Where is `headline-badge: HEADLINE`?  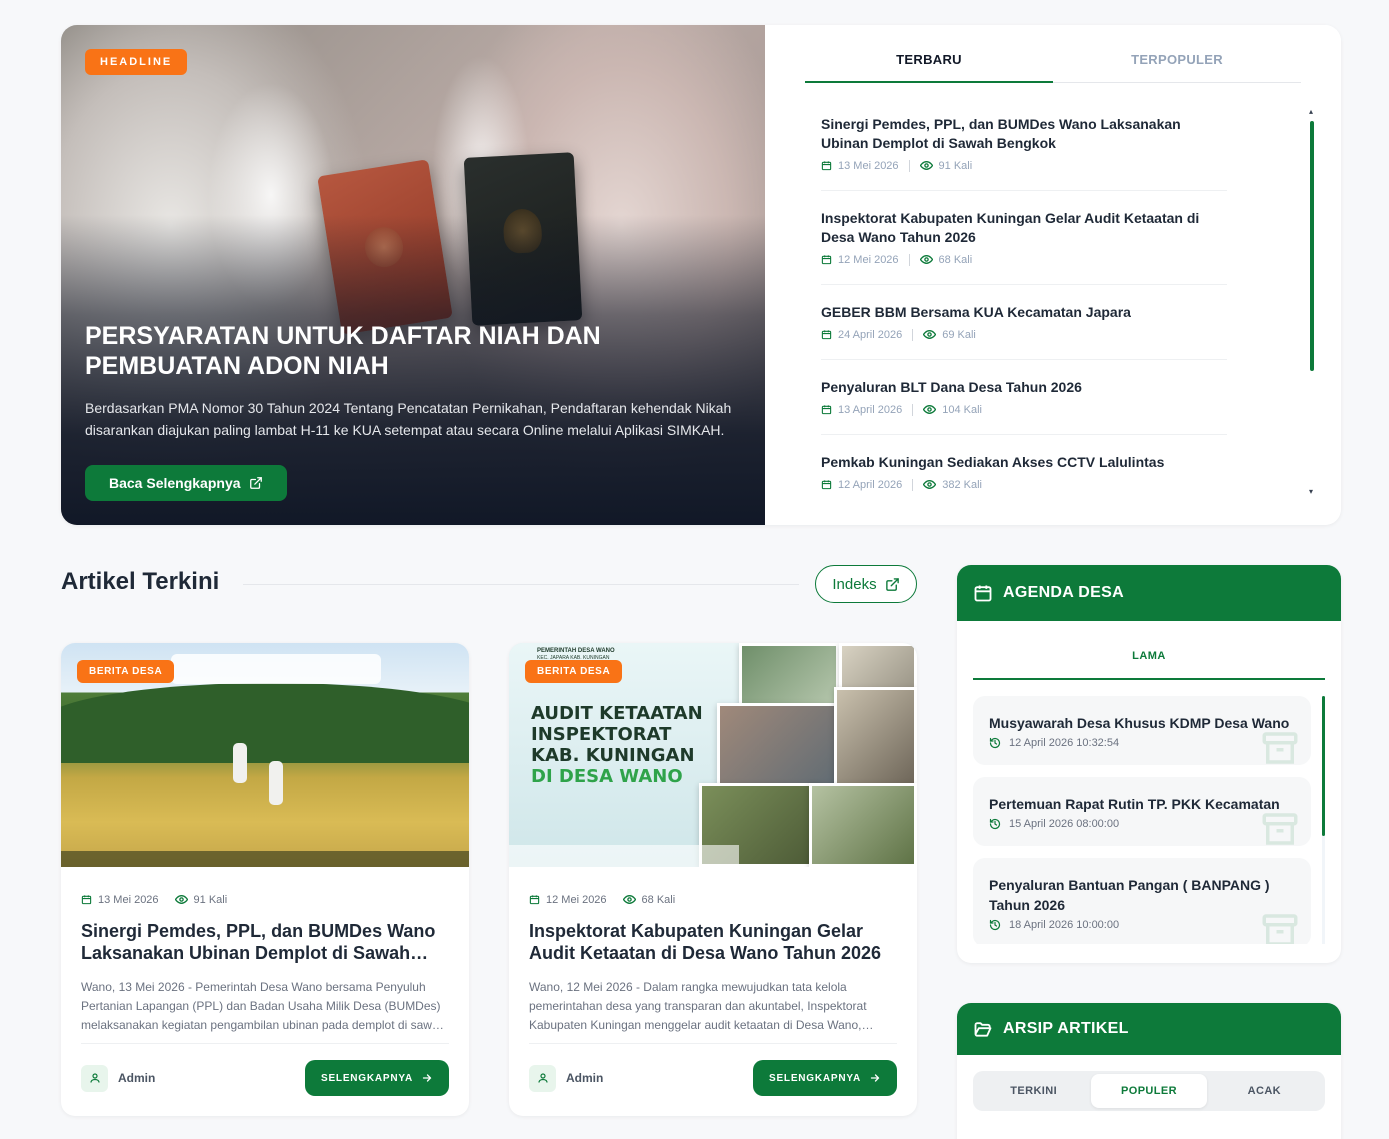
headline-badge: HEADLINE is located at coordinates (136, 62).